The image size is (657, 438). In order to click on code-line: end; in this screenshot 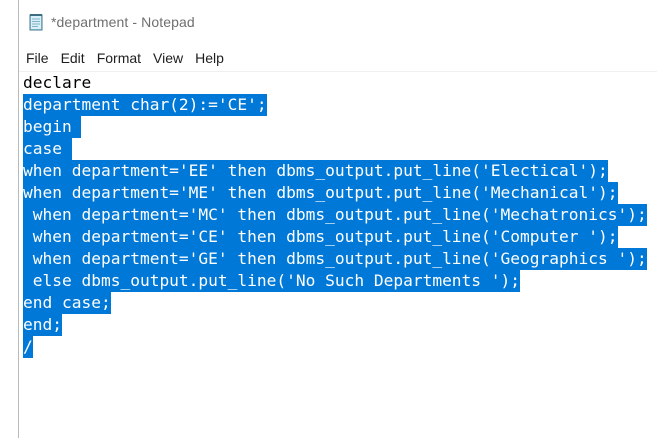, I will do `click(40, 325)`.